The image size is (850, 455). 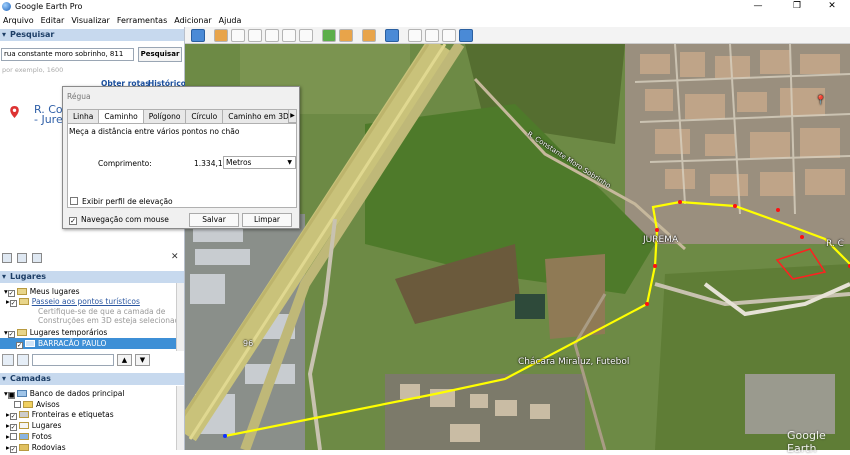 I want to click on length-label: Comprimento:, so click(x=125, y=163).